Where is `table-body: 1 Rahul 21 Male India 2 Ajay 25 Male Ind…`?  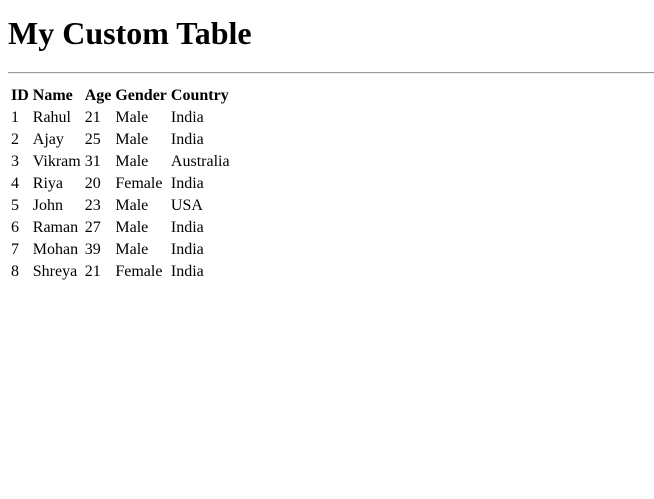
table-body: 1 Rahul 21 Male India 2 Ajay 25 Male Ind… is located at coordinates (120, 195).